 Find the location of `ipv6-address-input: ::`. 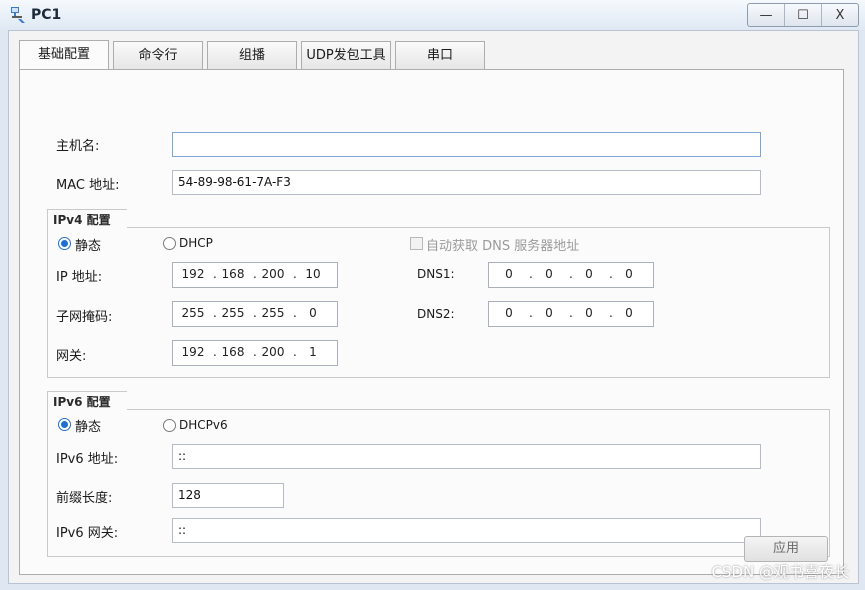

ipv6-address-input: :: is located at coordinates (466, 456).